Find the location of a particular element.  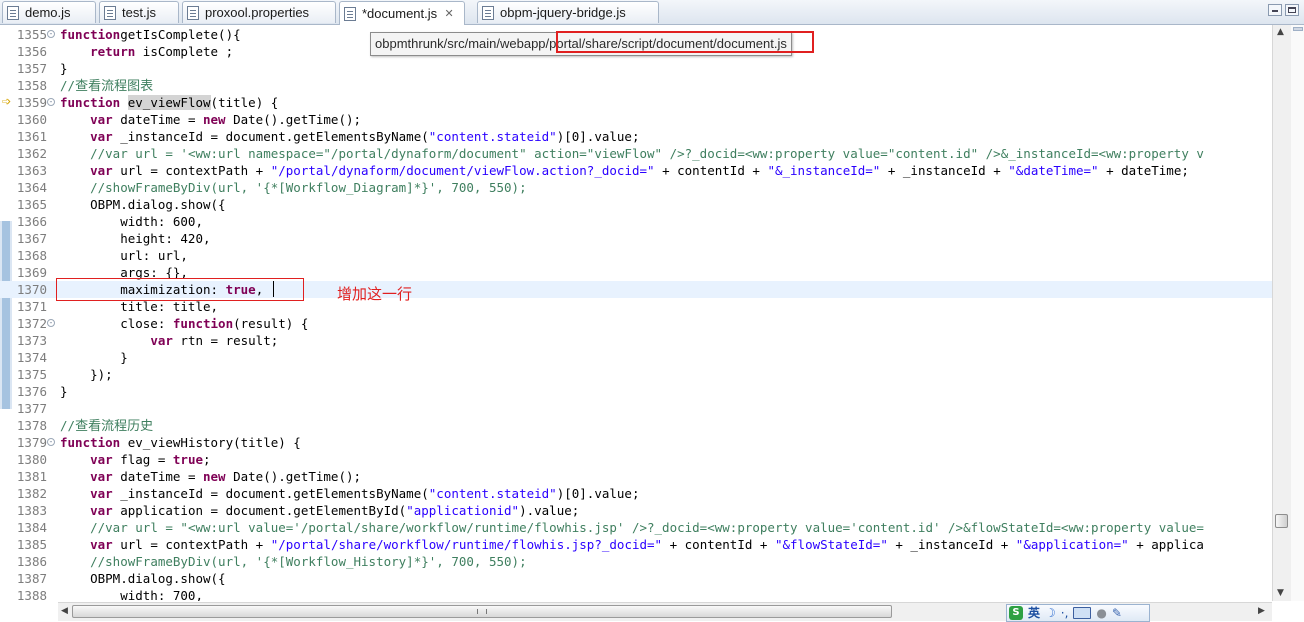

code-token: url = contextPath + is located at coordinates (191, 170).